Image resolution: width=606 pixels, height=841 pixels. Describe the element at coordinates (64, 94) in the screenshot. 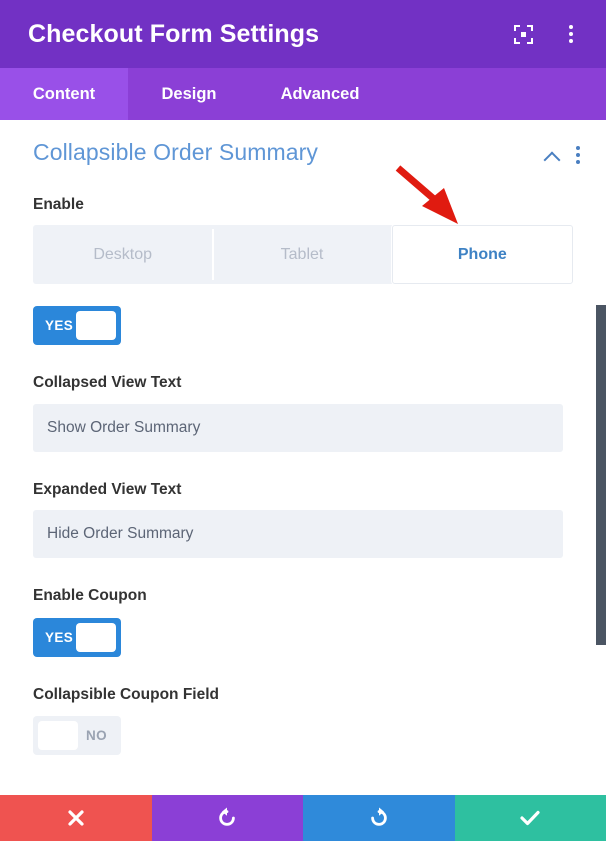

I see `tab-content: Content` at that location.